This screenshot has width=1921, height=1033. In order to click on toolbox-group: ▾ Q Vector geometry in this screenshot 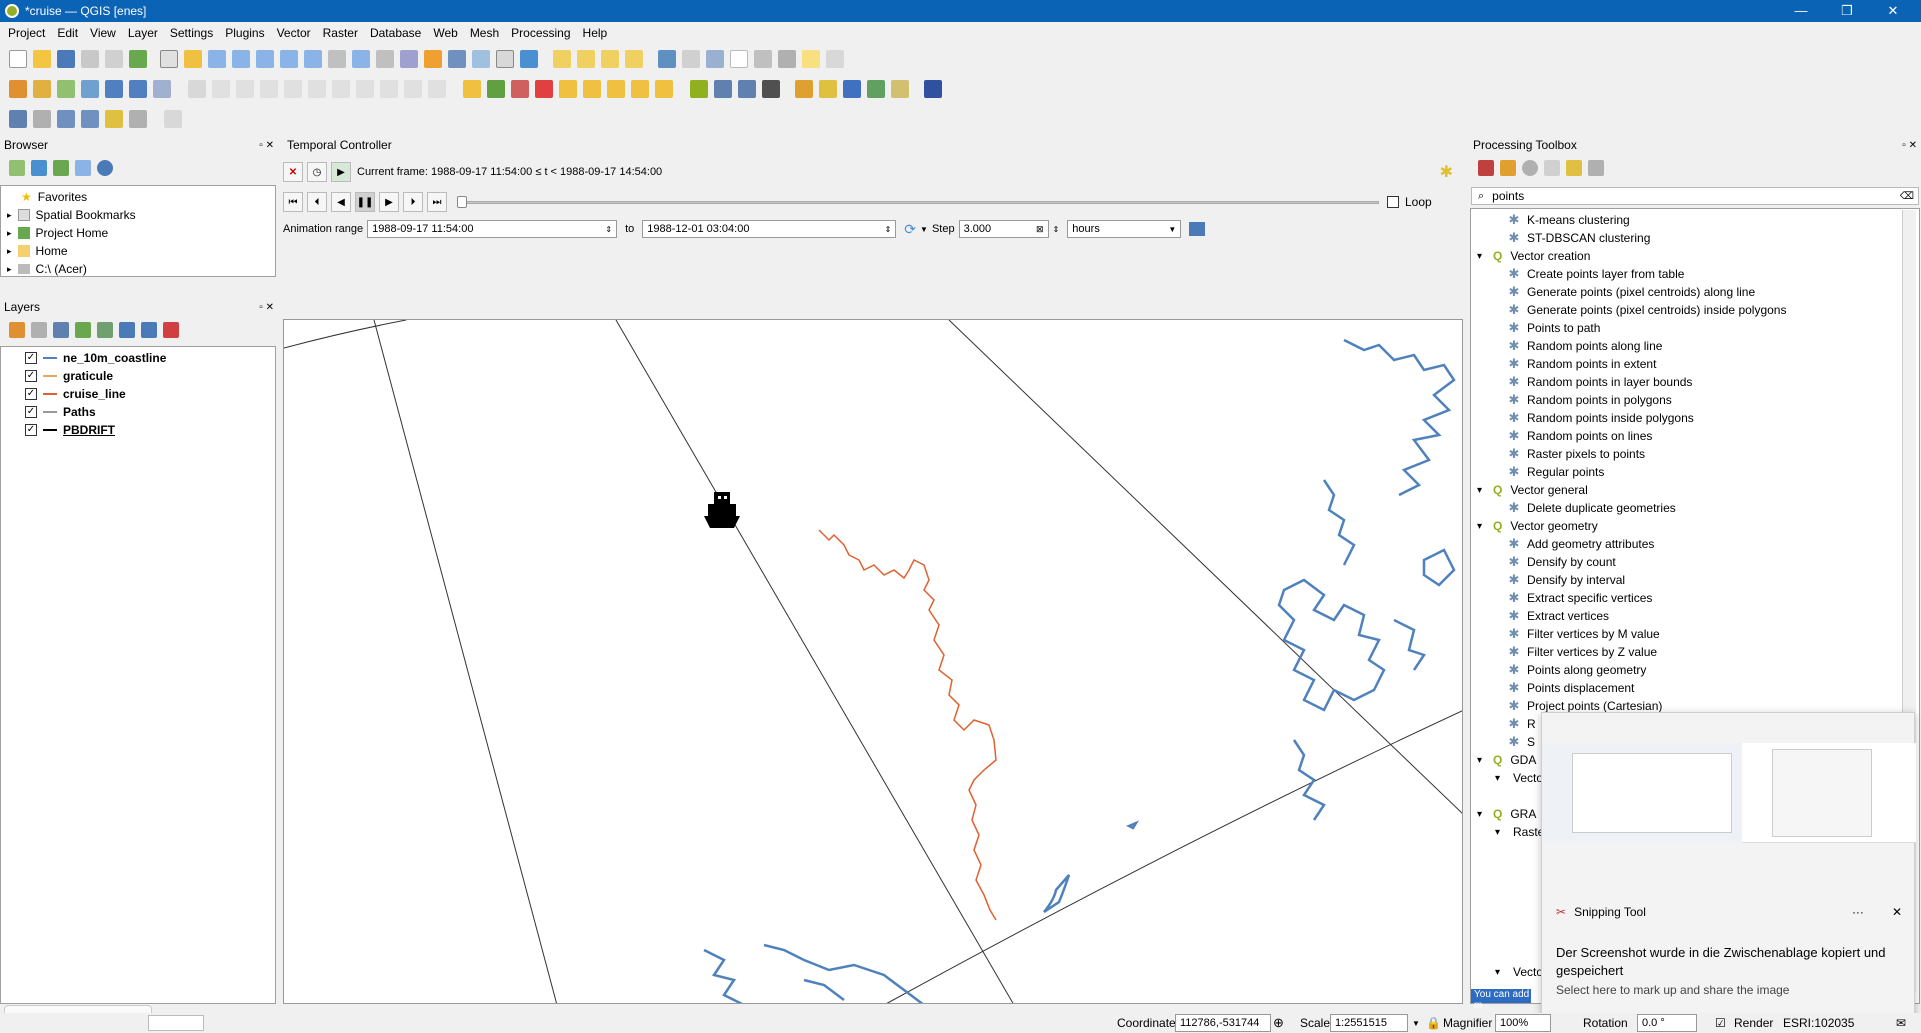, I will do `click(1698, 526)`.